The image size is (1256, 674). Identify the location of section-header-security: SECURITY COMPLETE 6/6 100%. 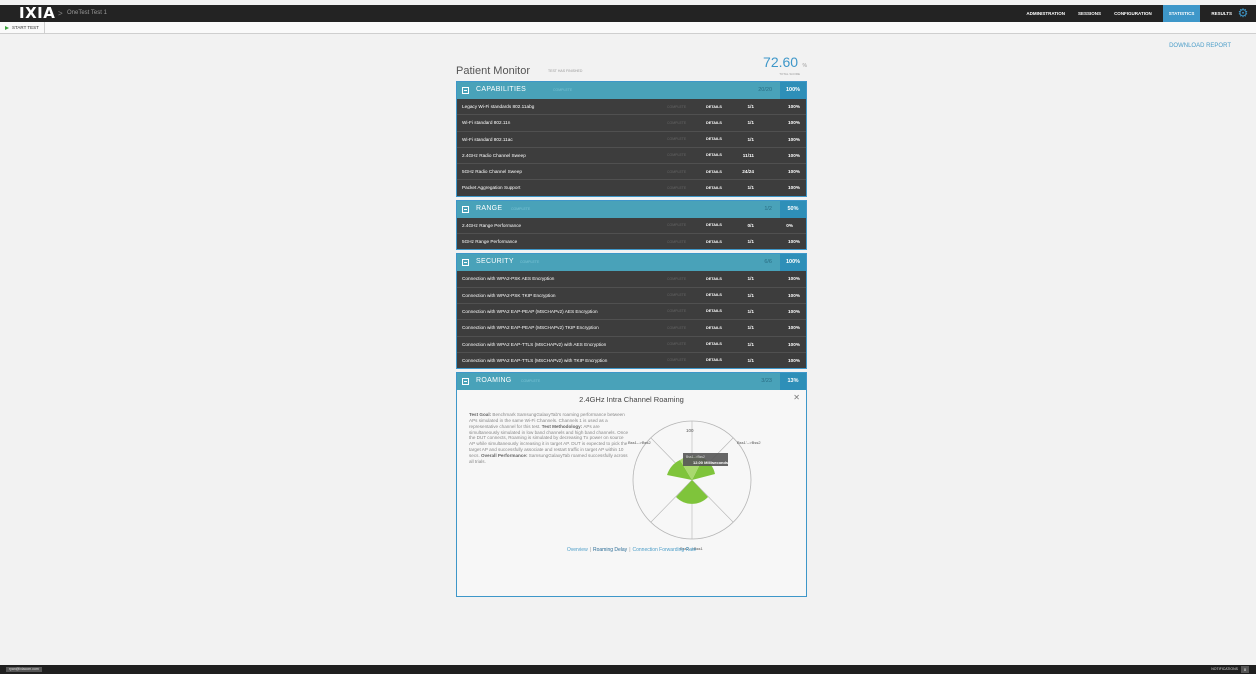
(631, 263).